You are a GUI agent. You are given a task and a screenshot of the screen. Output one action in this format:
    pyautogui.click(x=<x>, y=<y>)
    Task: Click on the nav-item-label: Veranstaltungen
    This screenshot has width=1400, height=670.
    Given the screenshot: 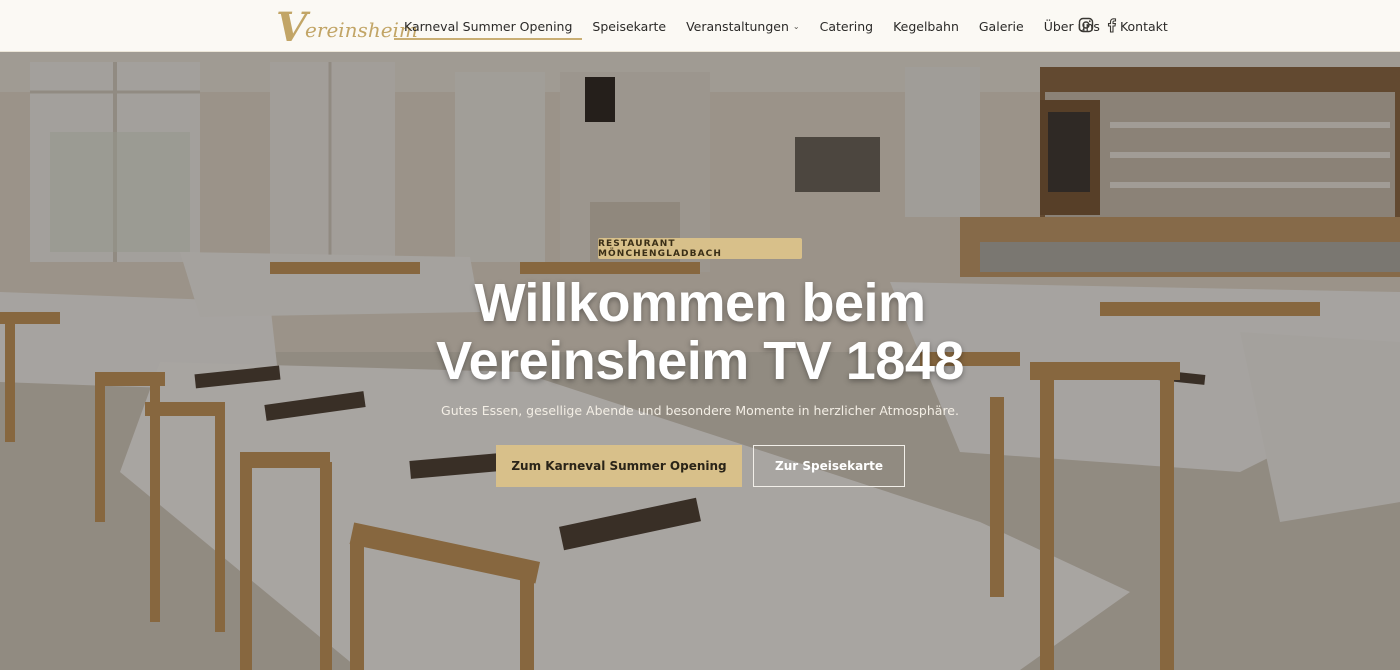 What is the action you would take?
    pyautogui.click(x=737, y=26)
    